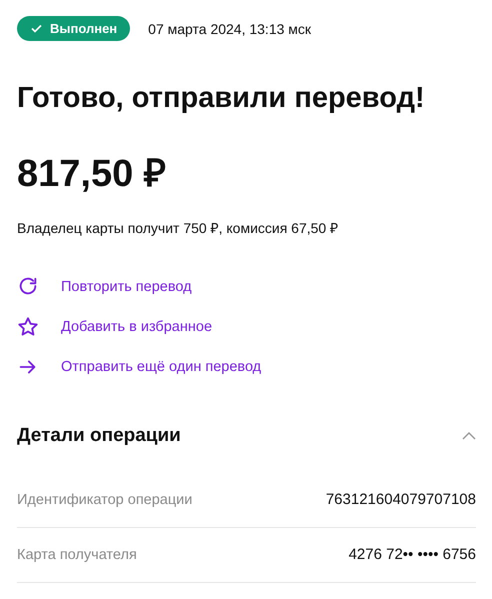  What do you see at coordinates (99, 435) in the screenshot?
I see `section-title: Детали операции` at bounding box center [99, 435].